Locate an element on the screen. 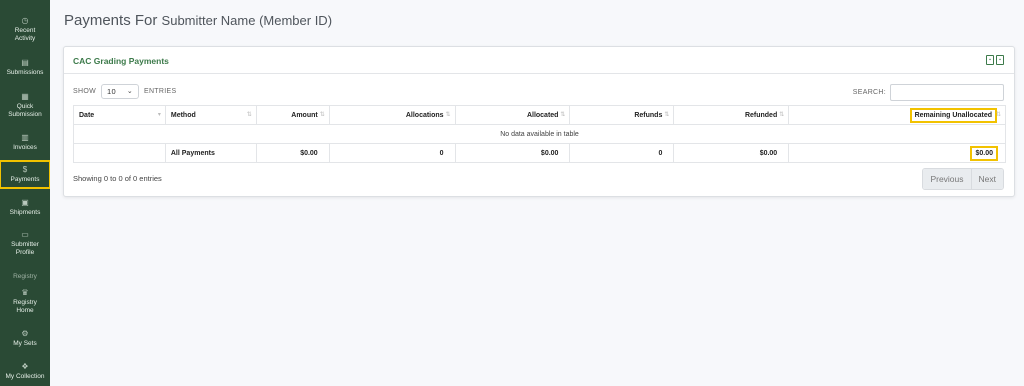 The width and height of the screenshot is (1024, 386). sidebar-item-registry-home: ♛ Registry Home is located at coordinates (25, 301).